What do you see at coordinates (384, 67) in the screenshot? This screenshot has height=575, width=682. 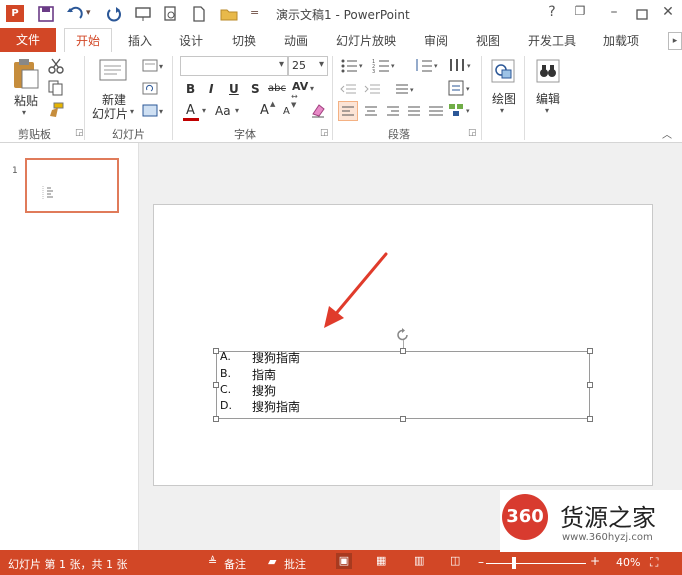 I see `numbering-icon: 1 2 3 ▾` at bounding box center [384, 67].